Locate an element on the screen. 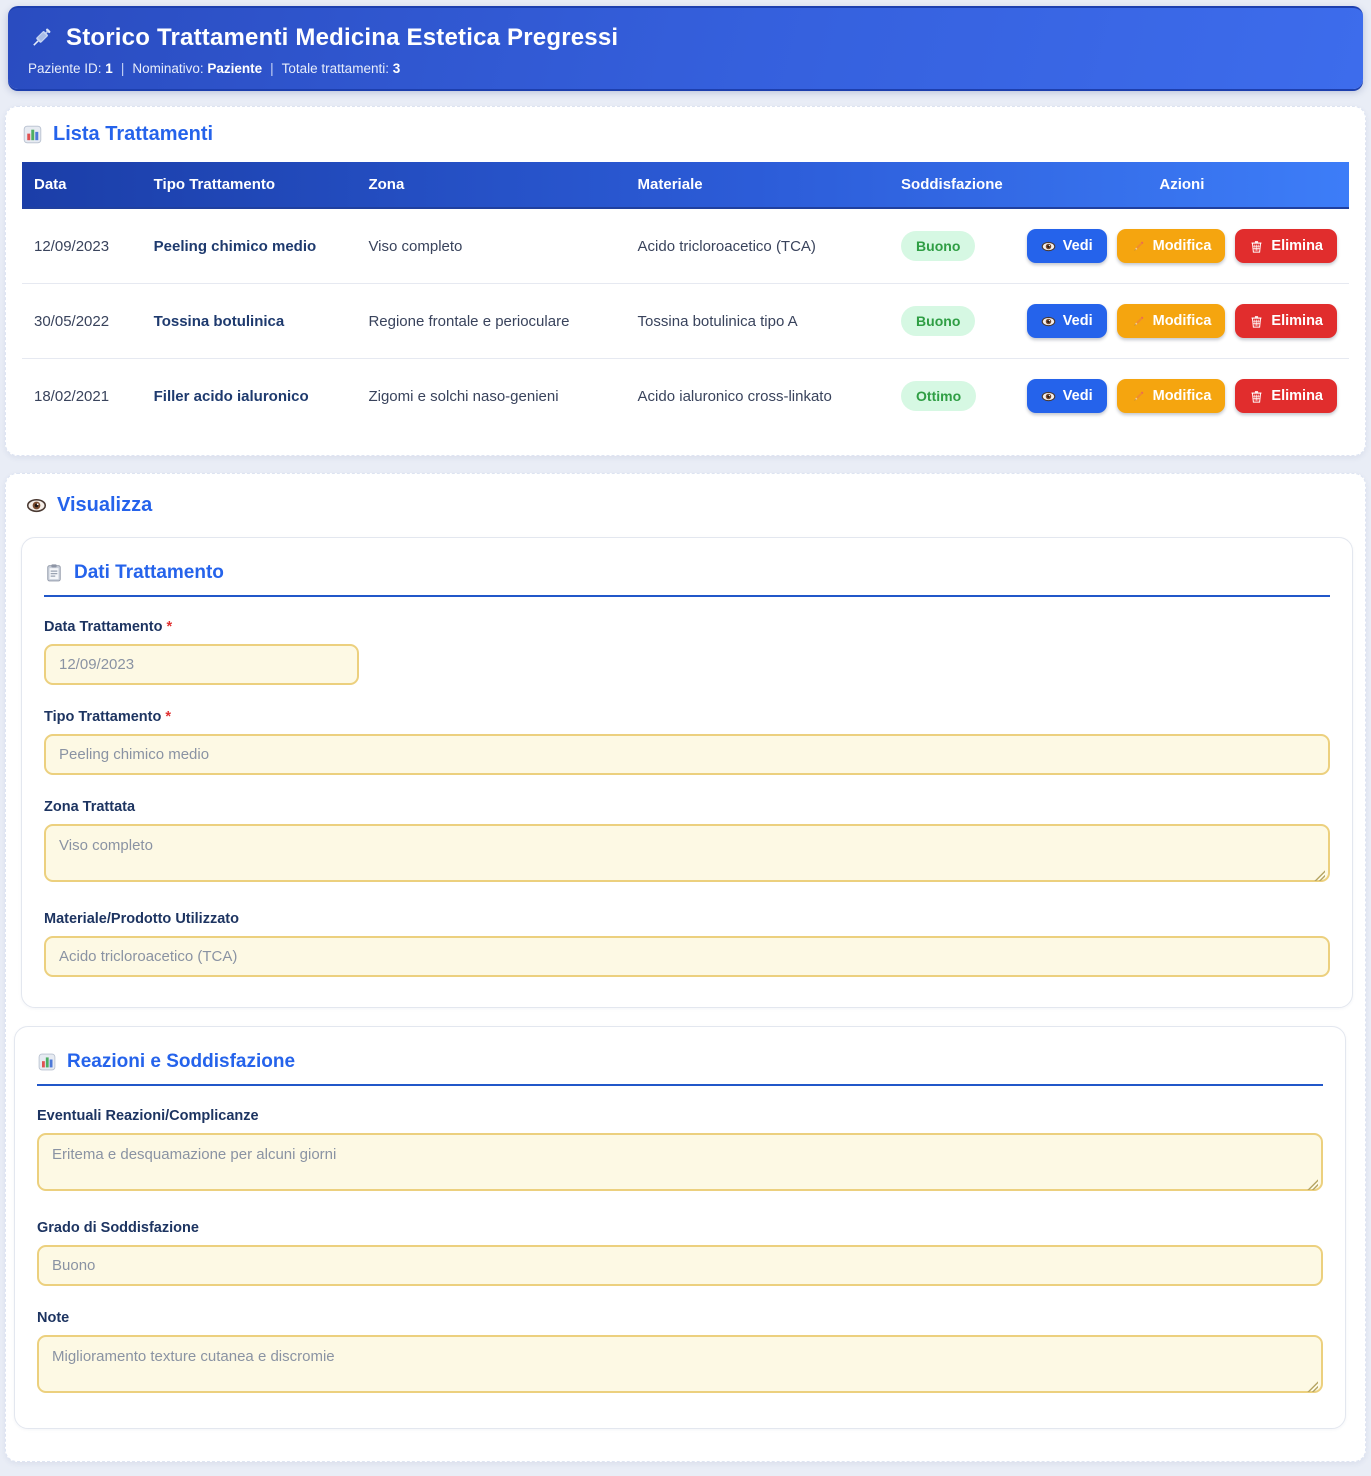  note-label: Note is located at coordinates (680, 1318).